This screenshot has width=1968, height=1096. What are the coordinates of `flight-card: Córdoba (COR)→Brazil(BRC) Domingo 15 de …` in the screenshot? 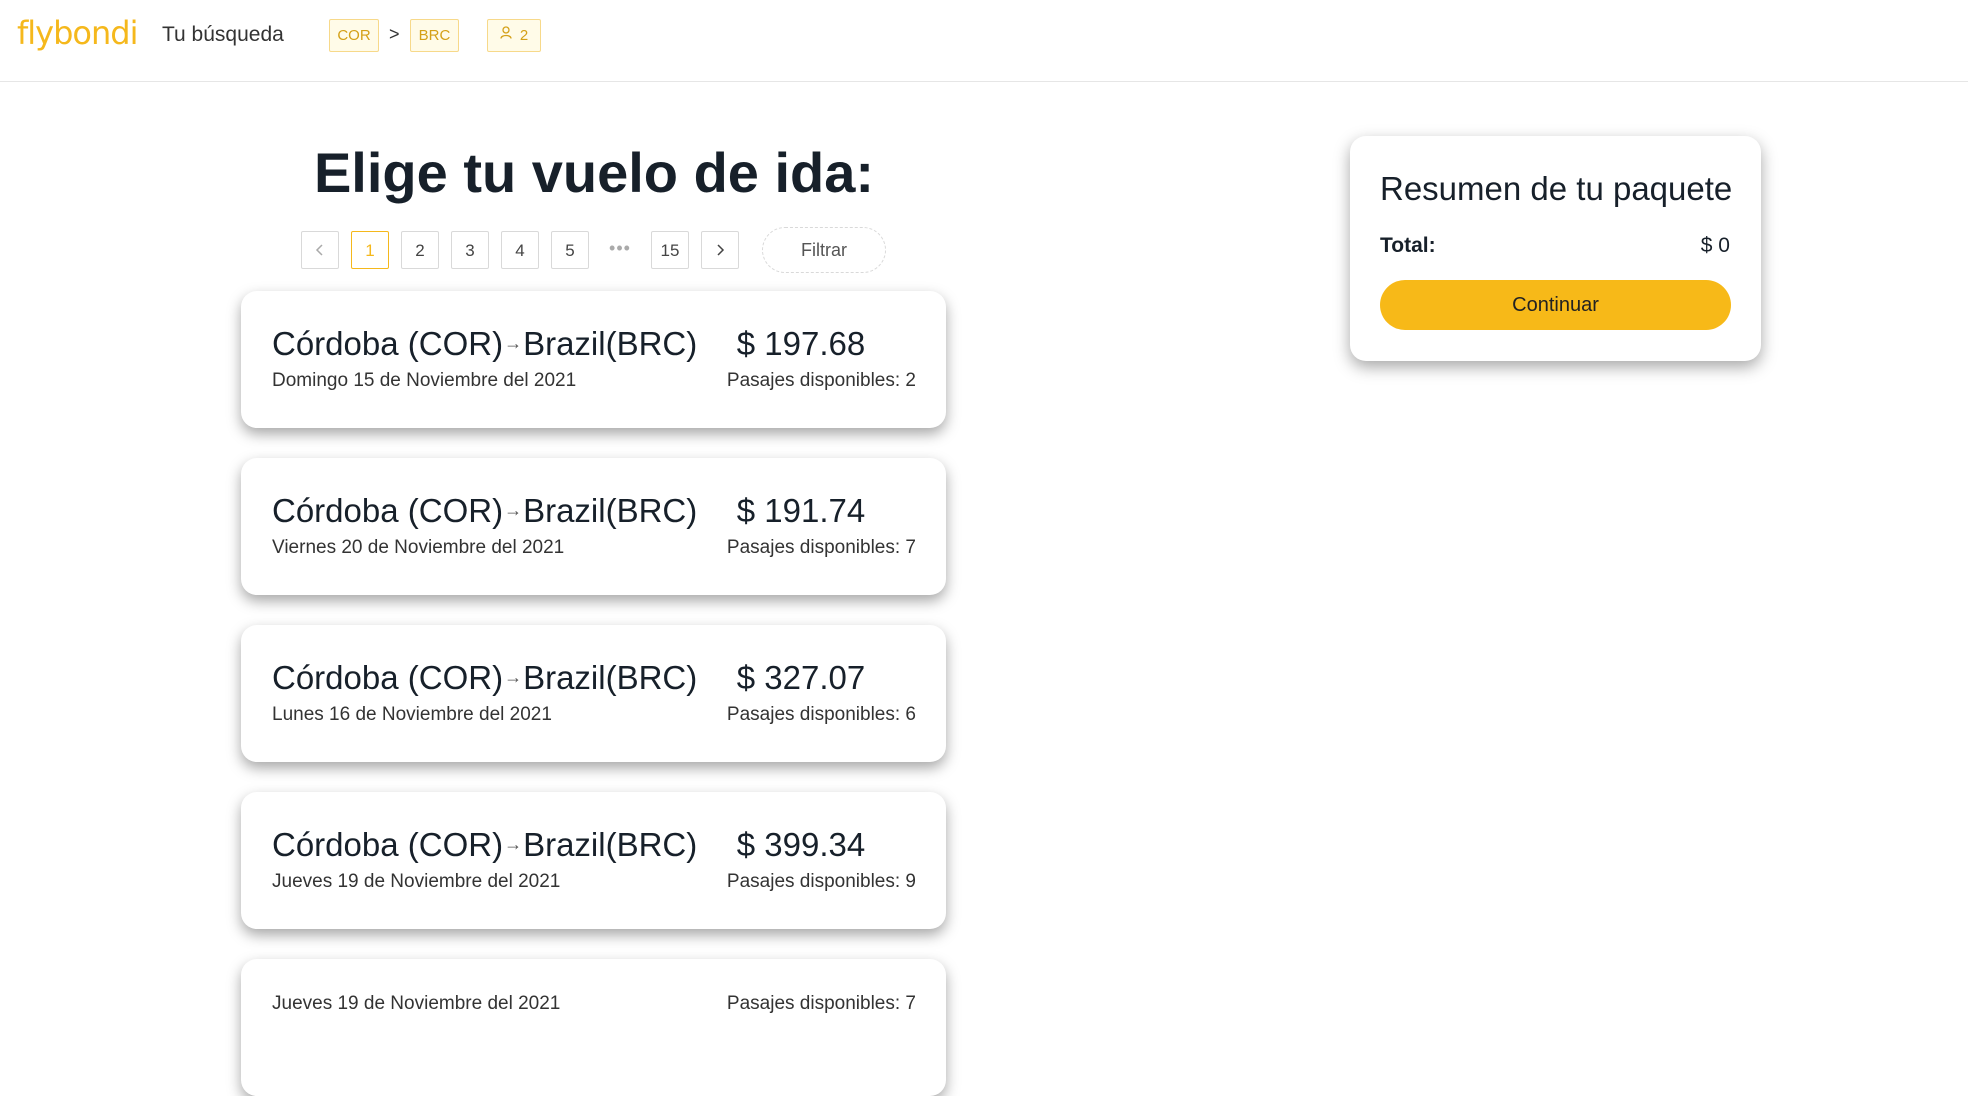 It's located at (593, 359).